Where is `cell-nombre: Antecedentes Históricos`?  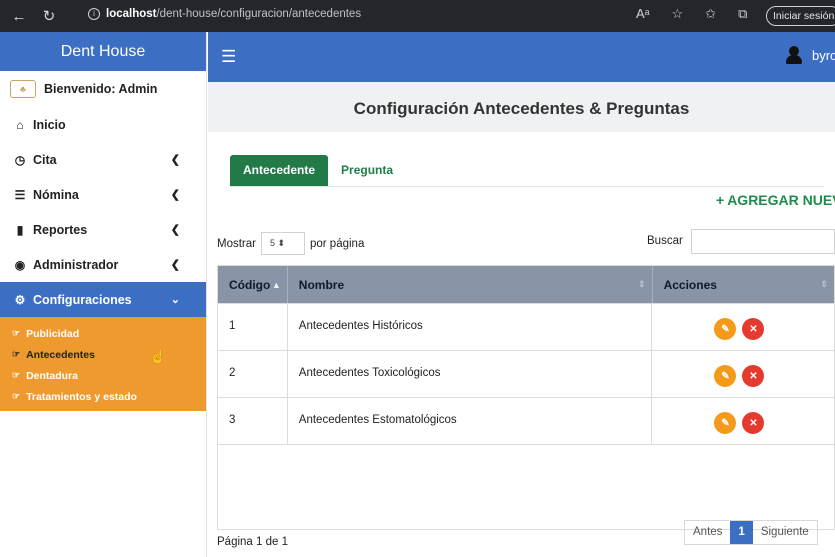
cell-nombre: Antecedentes Históricos is located at coordinates (470, 327).